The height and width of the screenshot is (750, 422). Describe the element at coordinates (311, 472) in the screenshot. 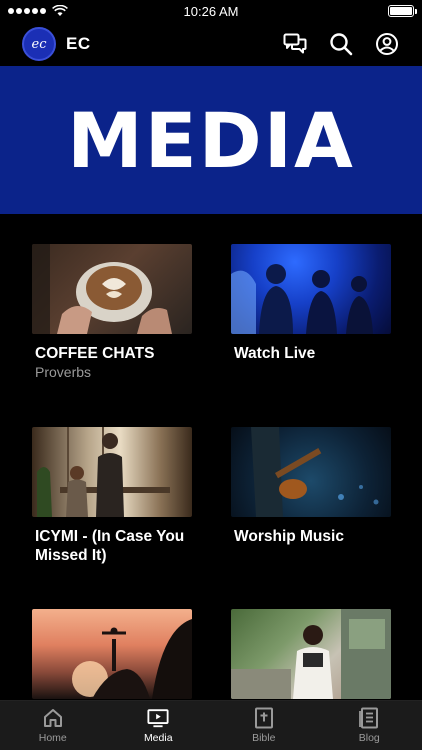

I see `worship-music-thumbnail` at that location.